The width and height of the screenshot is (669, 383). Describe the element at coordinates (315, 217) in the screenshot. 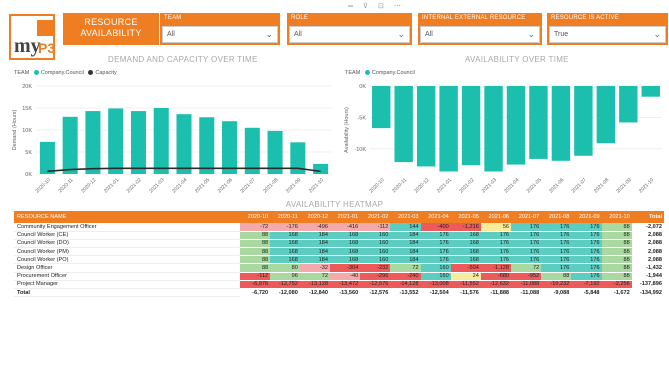

I see `column-header-month: 2020-12` at that location.